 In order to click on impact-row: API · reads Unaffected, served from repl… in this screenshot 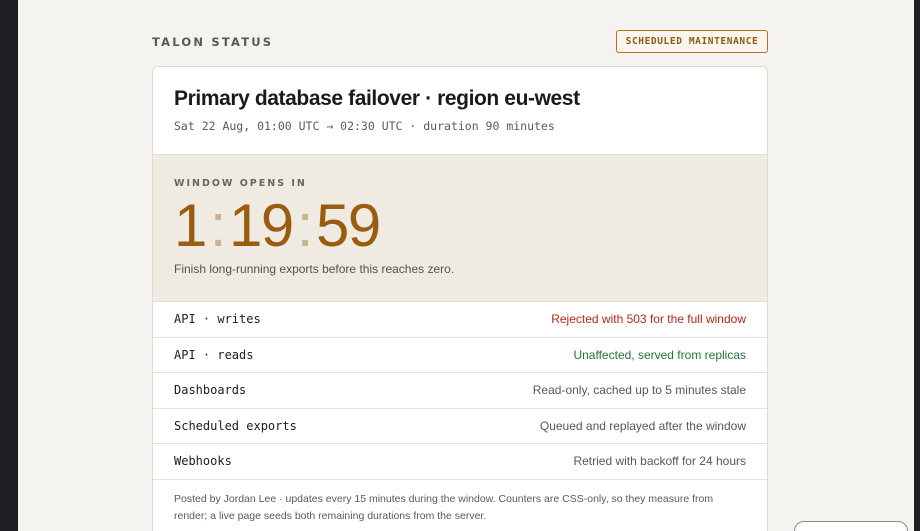, I will do `click(460, 355)`.